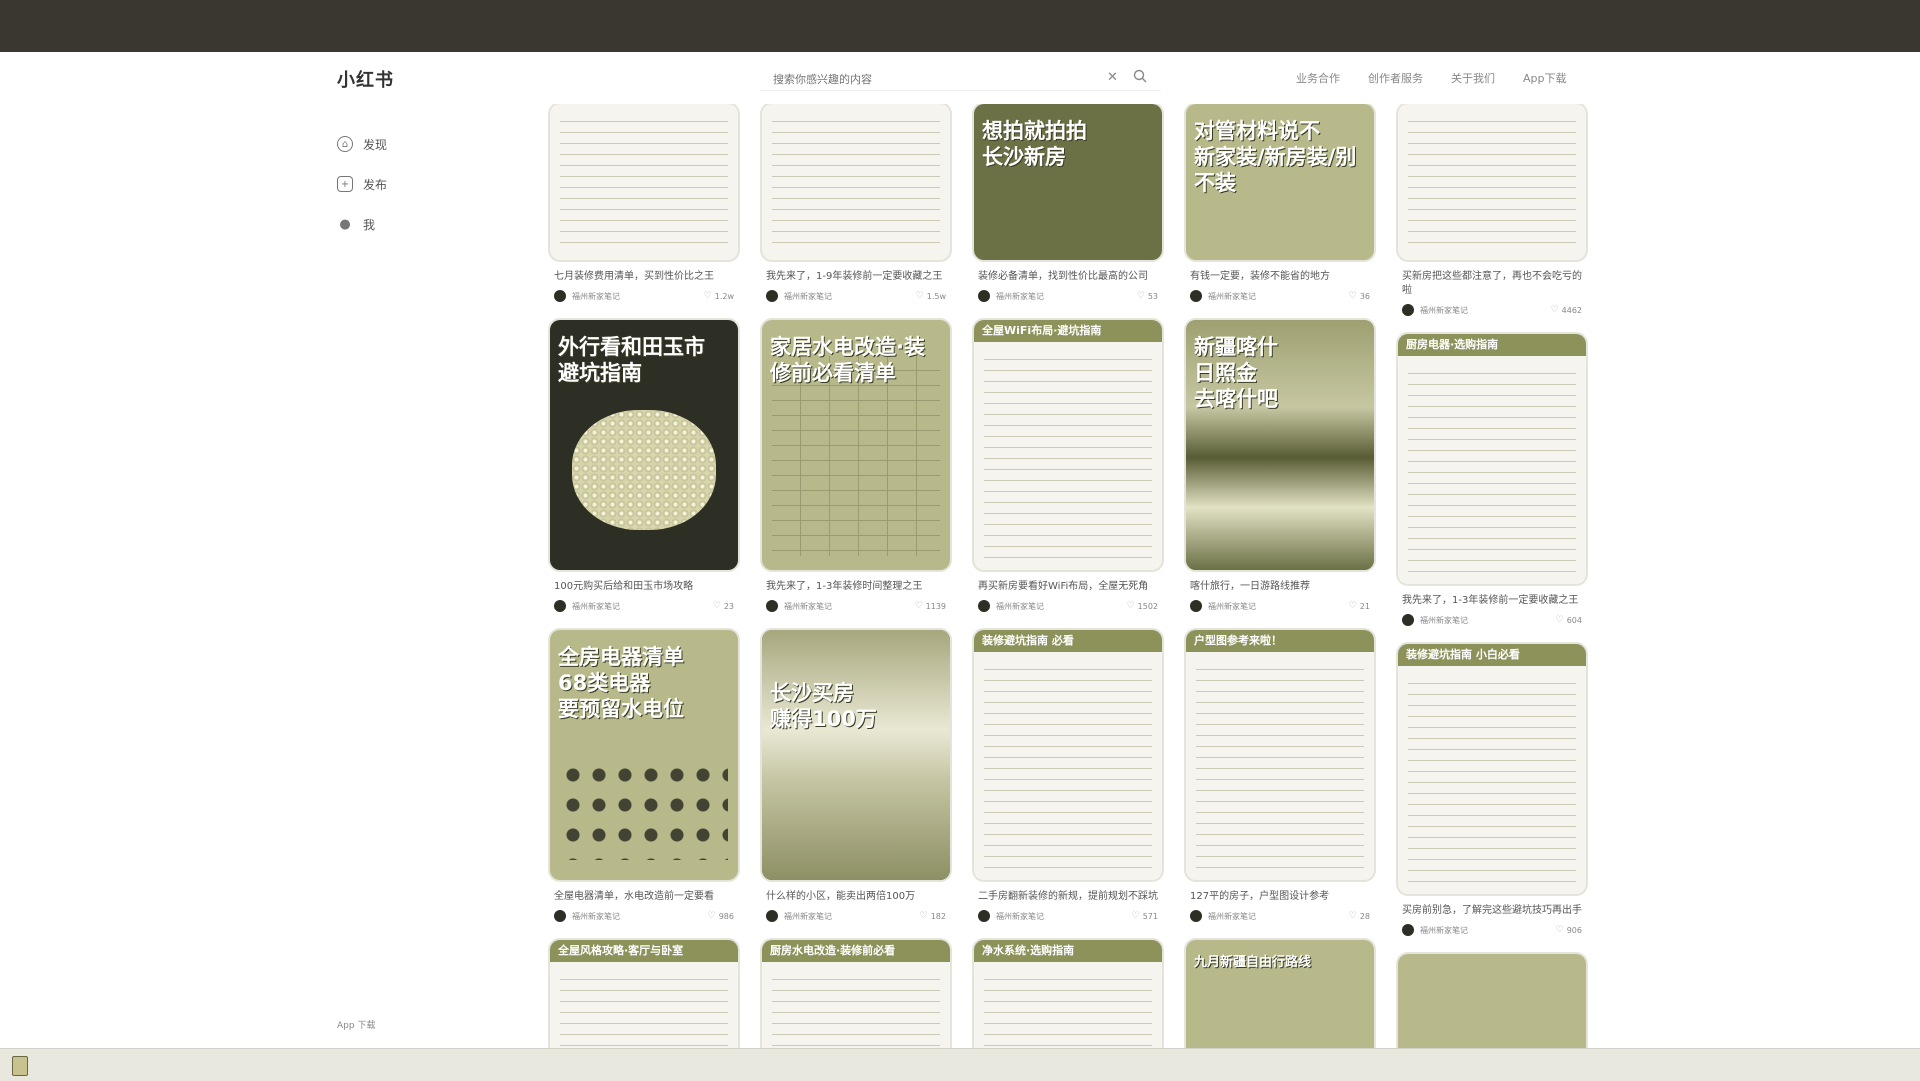 The image size is (1920, 1081). What do you see at coordinates (723, 606) in the screenshot?
I see `like-button: ♡ 23` at bounding box center [723, 606].